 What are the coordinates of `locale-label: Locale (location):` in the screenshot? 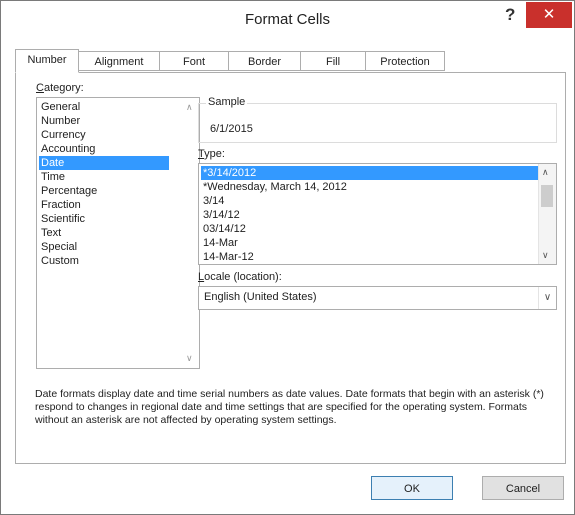 It's located at (240, 277).